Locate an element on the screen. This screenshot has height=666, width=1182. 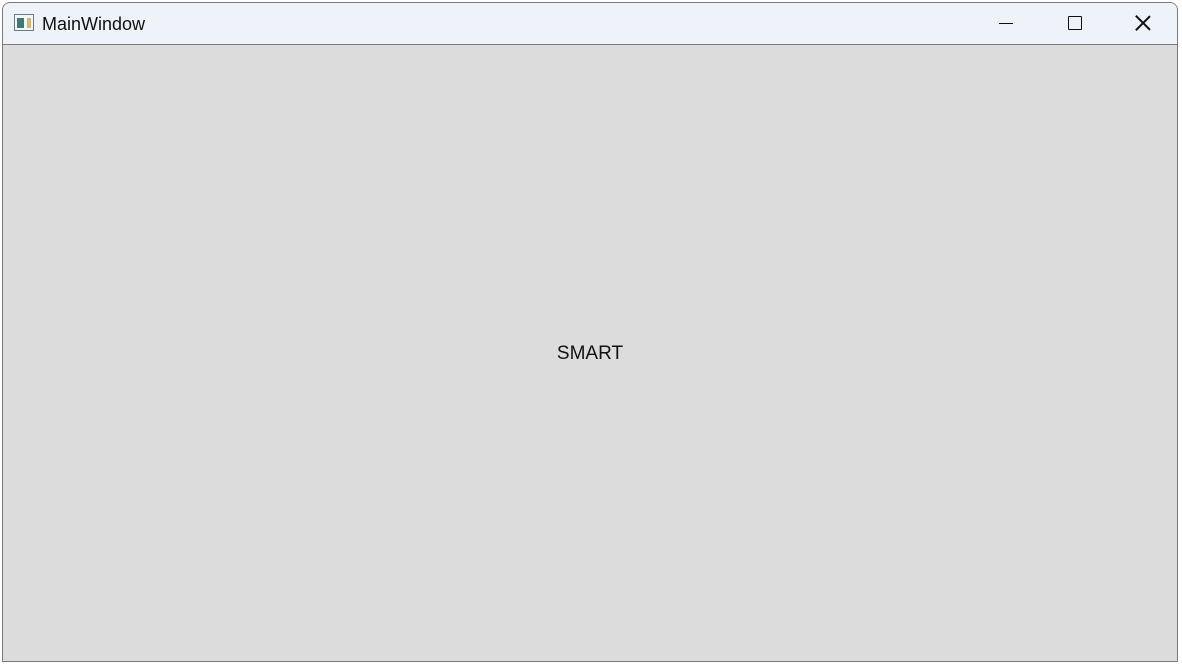
close-button is located at coordinates (1143, 23).